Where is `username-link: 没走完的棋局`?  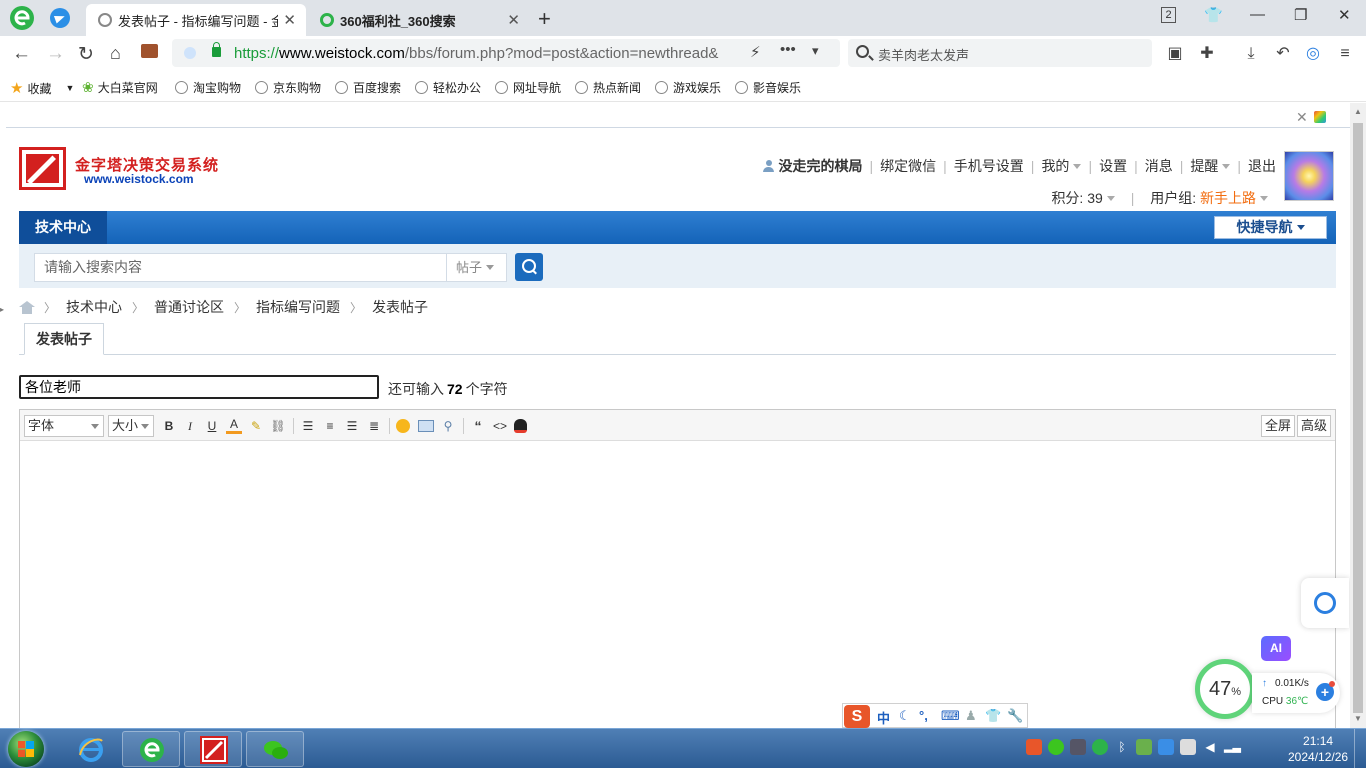
username-link: 没走完的棋局 is located at coordinates (821, 166).